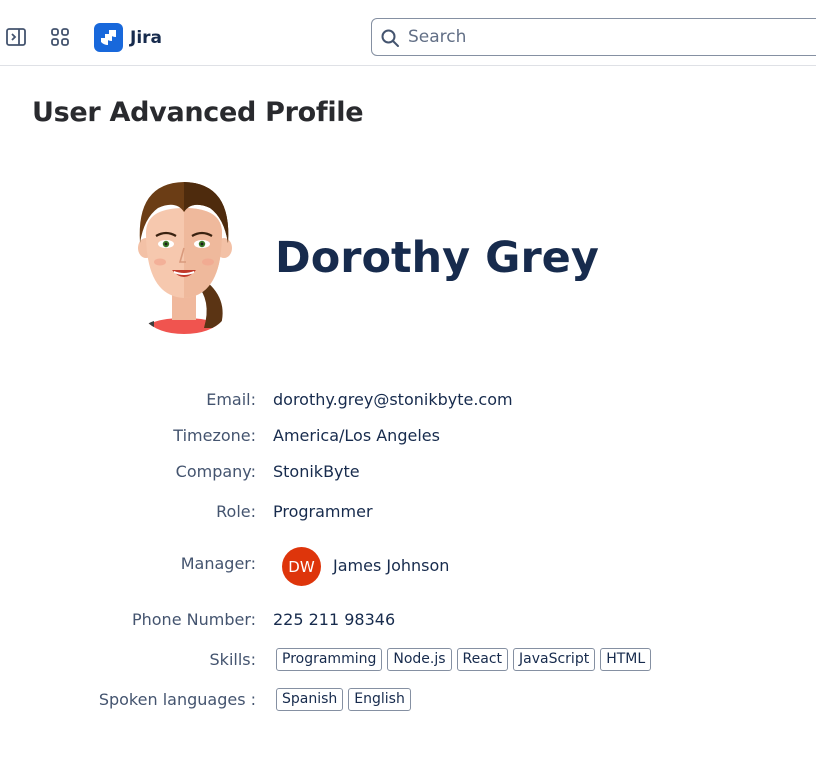 The height and width of the screenshot is (761, 816). Describe the element at coordinates (419, 659) in the screenshot. I see `skill-tag: Node.js` at that location.